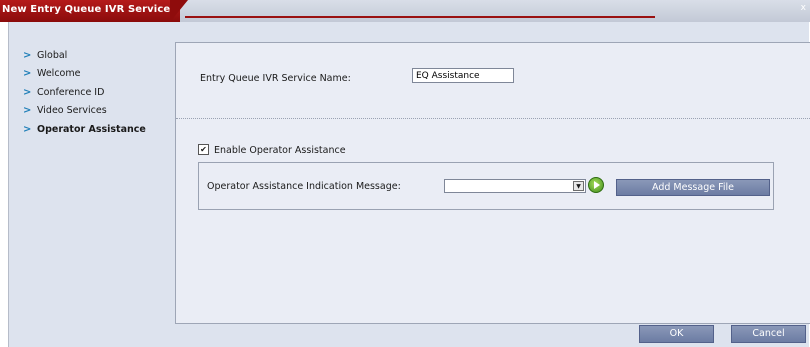  I want to click on cancel-button: Cancel, so click(768, 334).